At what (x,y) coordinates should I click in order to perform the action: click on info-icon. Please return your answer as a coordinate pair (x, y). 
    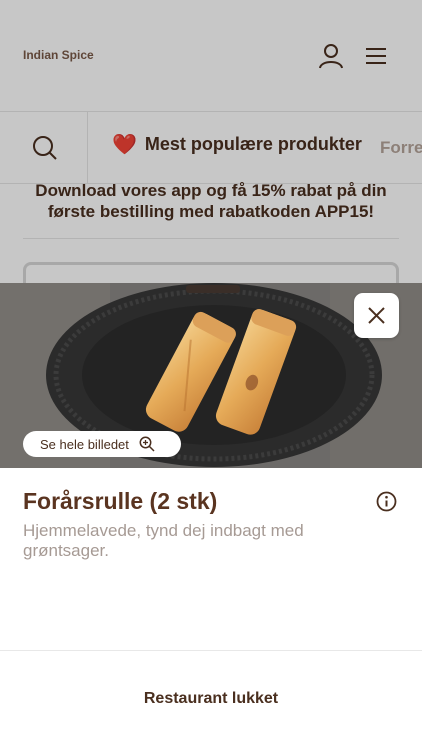
    Looking at the image, I should click on (386, 501).